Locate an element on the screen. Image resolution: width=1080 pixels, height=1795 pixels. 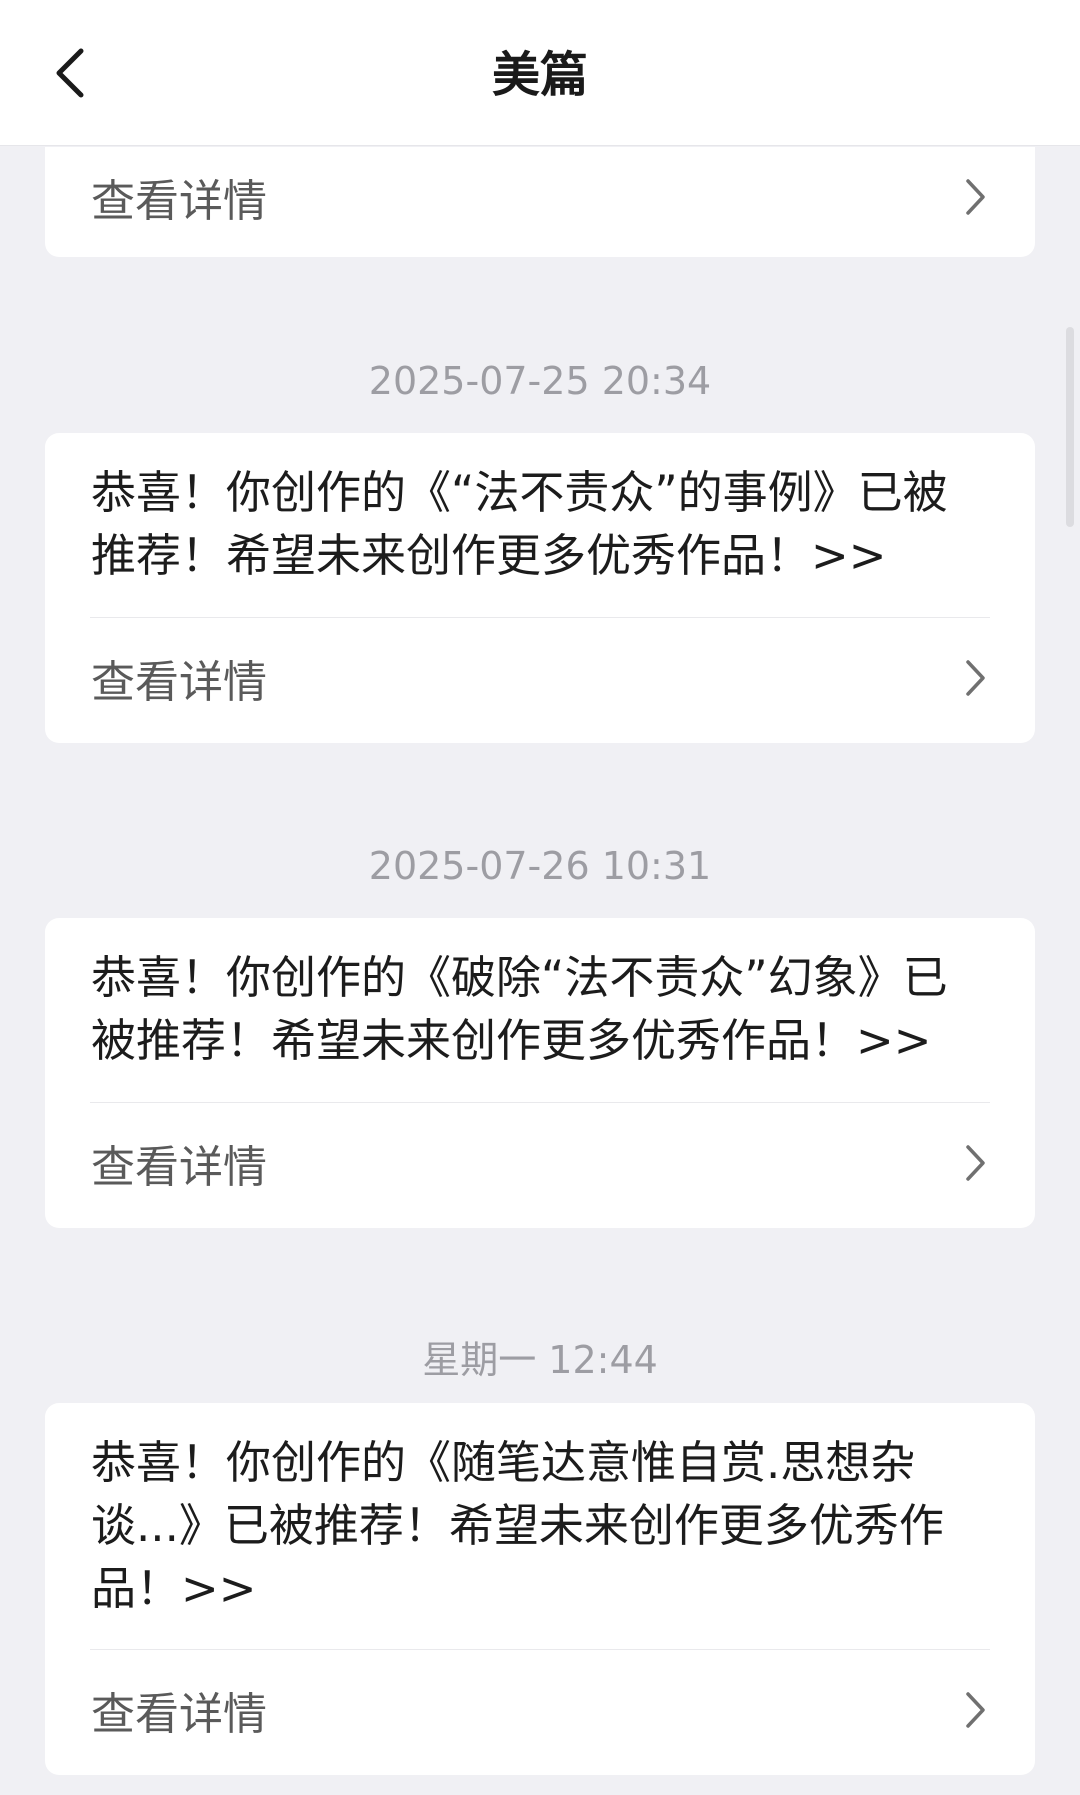
message-timestamp: 星期一 12:44 is located at coordinates (540, 1360).